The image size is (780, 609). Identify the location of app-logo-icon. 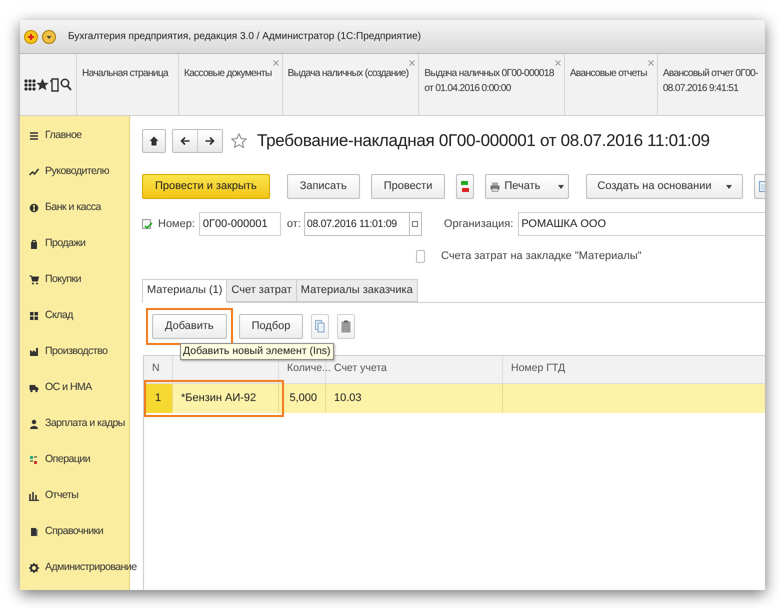
(31, 37).